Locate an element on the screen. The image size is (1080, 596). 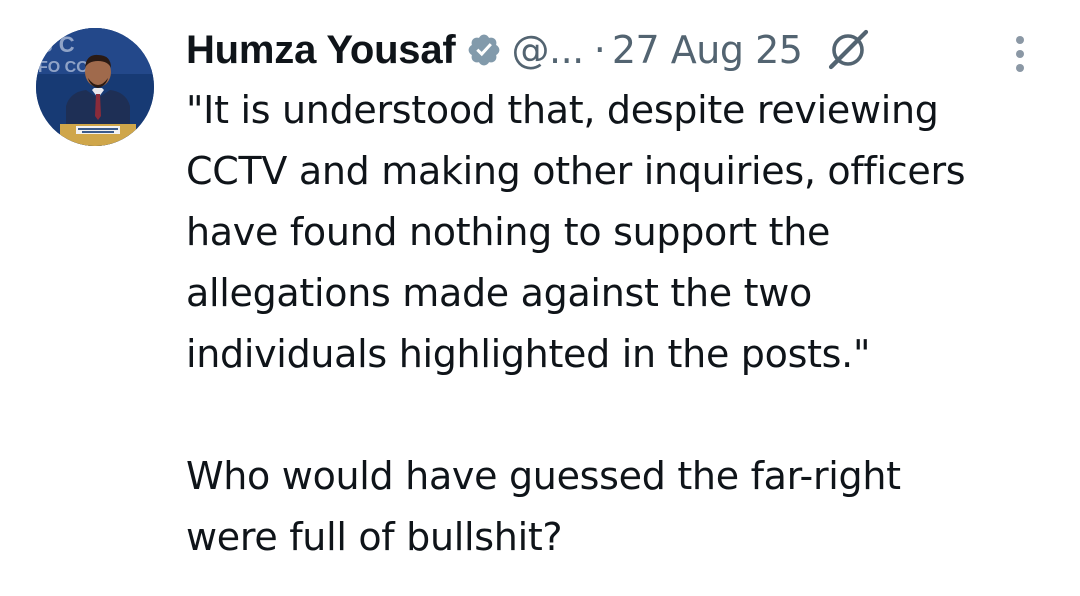
post-date: 27 Aug 25 is located at coordinates (707, 50).